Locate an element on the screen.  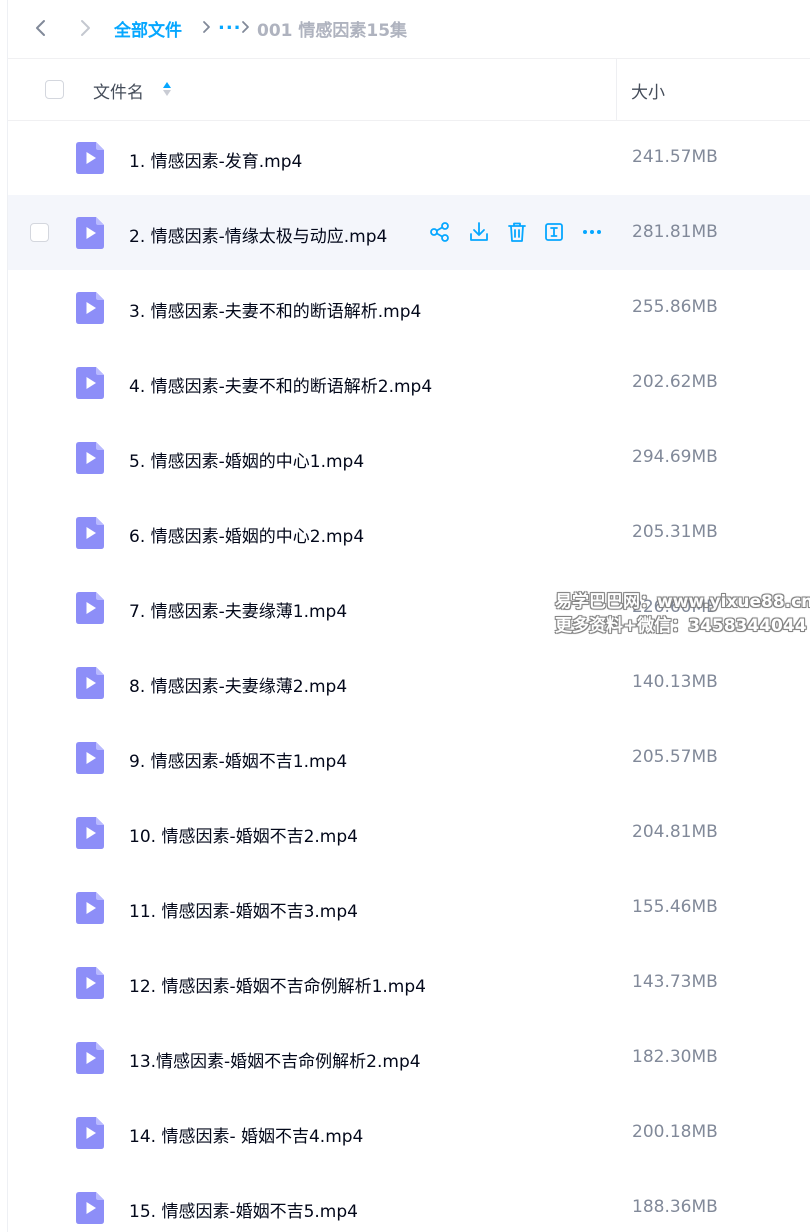
file-row: 1. 情感因素-发育.mp4 241.57MB is located at coordinates (409, 157).